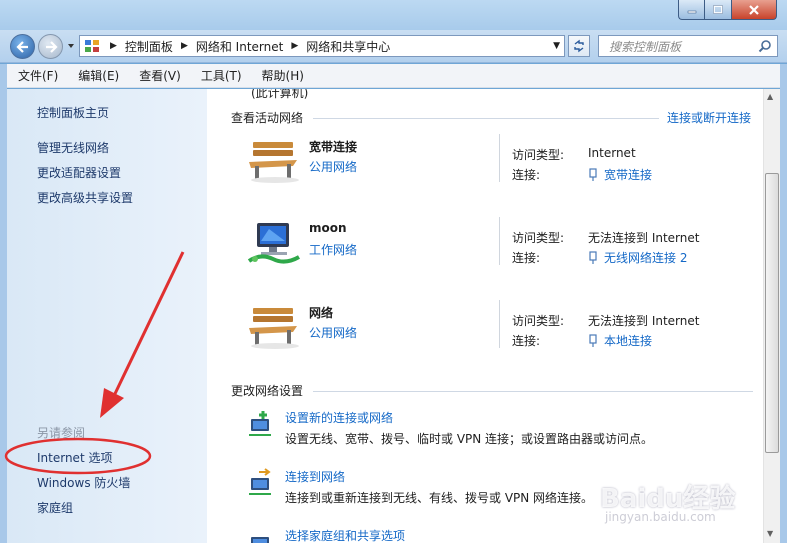 This screenshot has height=543, width=787. I want to click on network-name: 宽带连接, so click(333, 147).